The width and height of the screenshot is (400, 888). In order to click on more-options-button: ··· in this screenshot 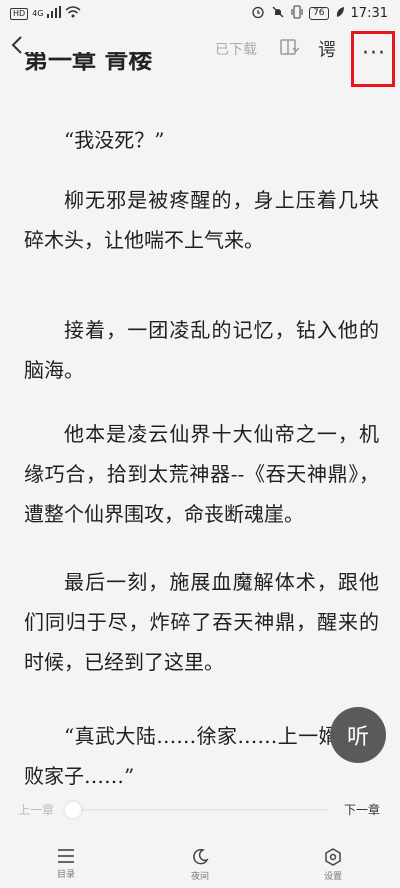, I will do `click(373, 59)`.